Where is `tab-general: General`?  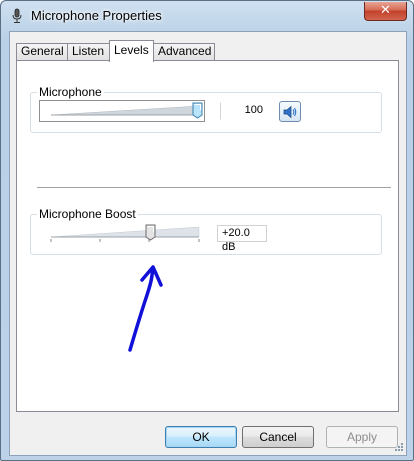
tab-general: General is located at coordinates (42, 51).